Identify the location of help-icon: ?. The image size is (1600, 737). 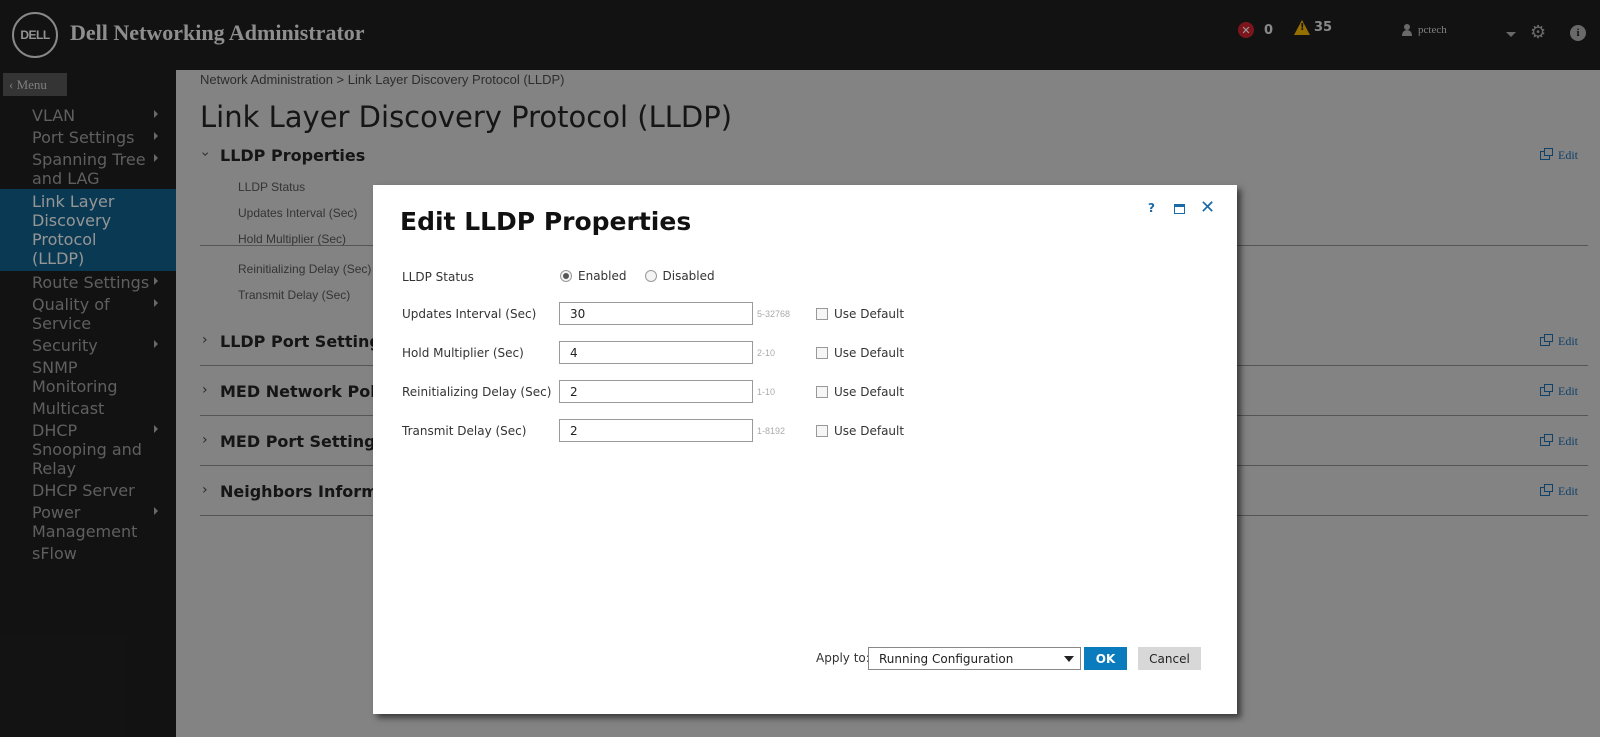
(1151, 208).